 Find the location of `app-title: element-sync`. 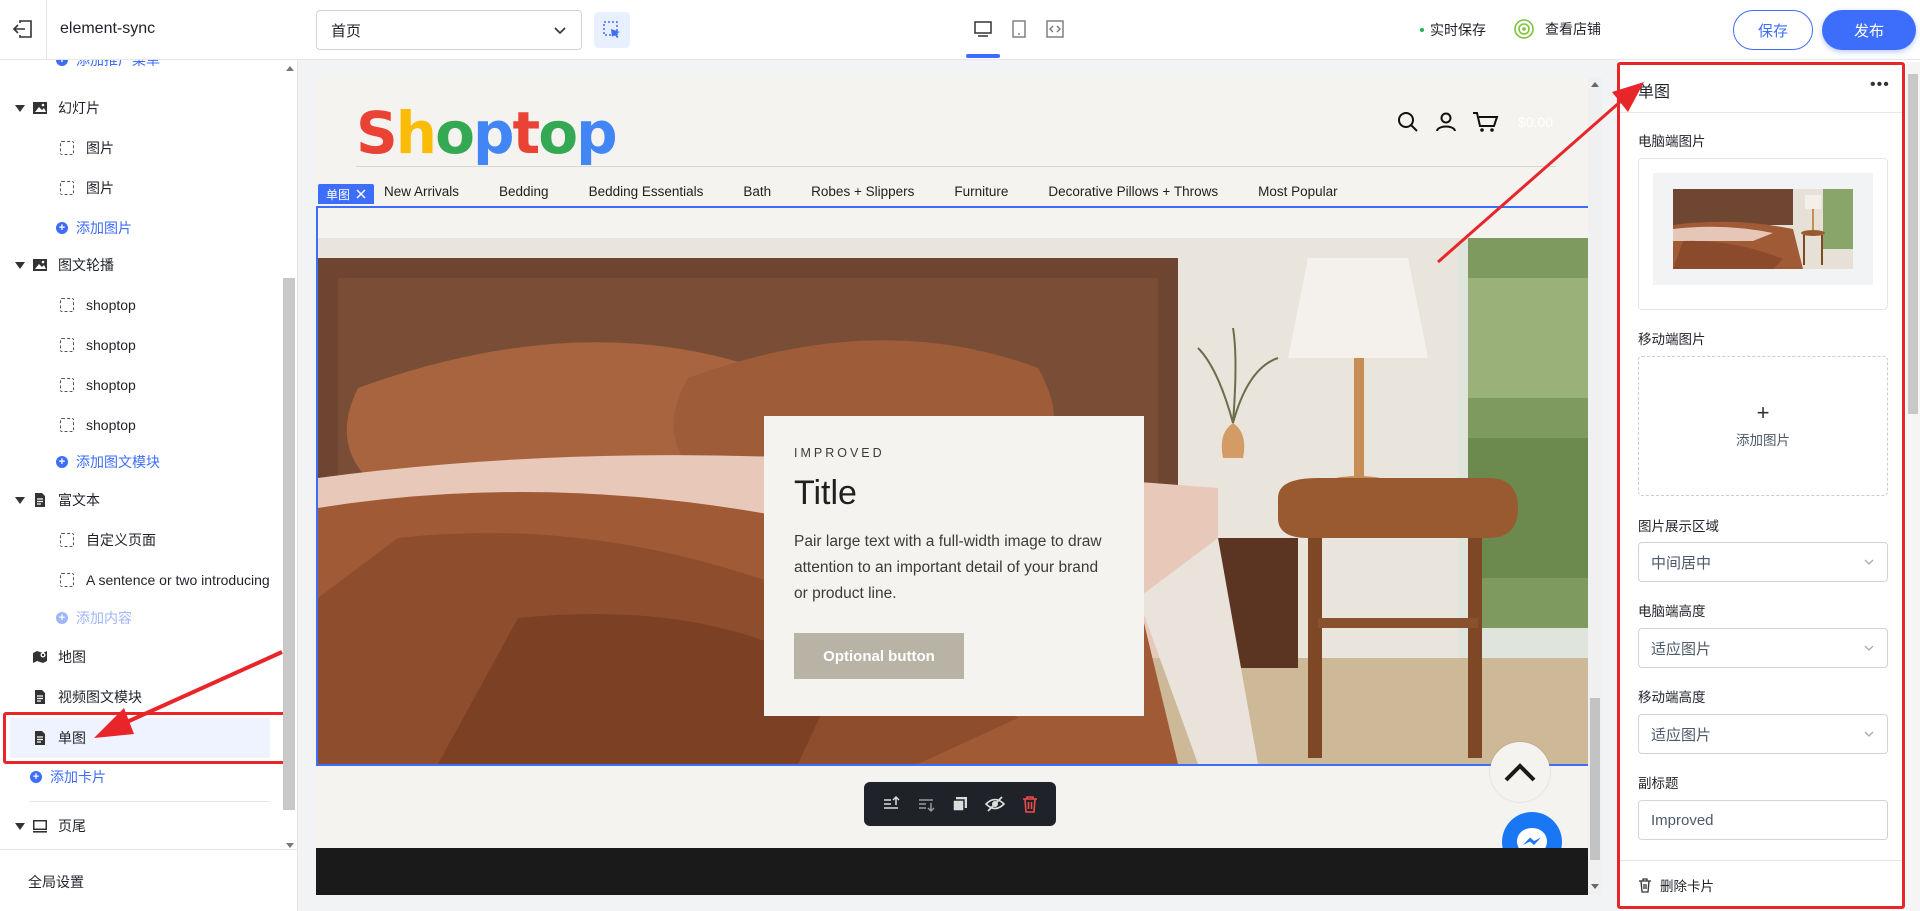

app-title: element-sync is located at coordinates (108, 28).